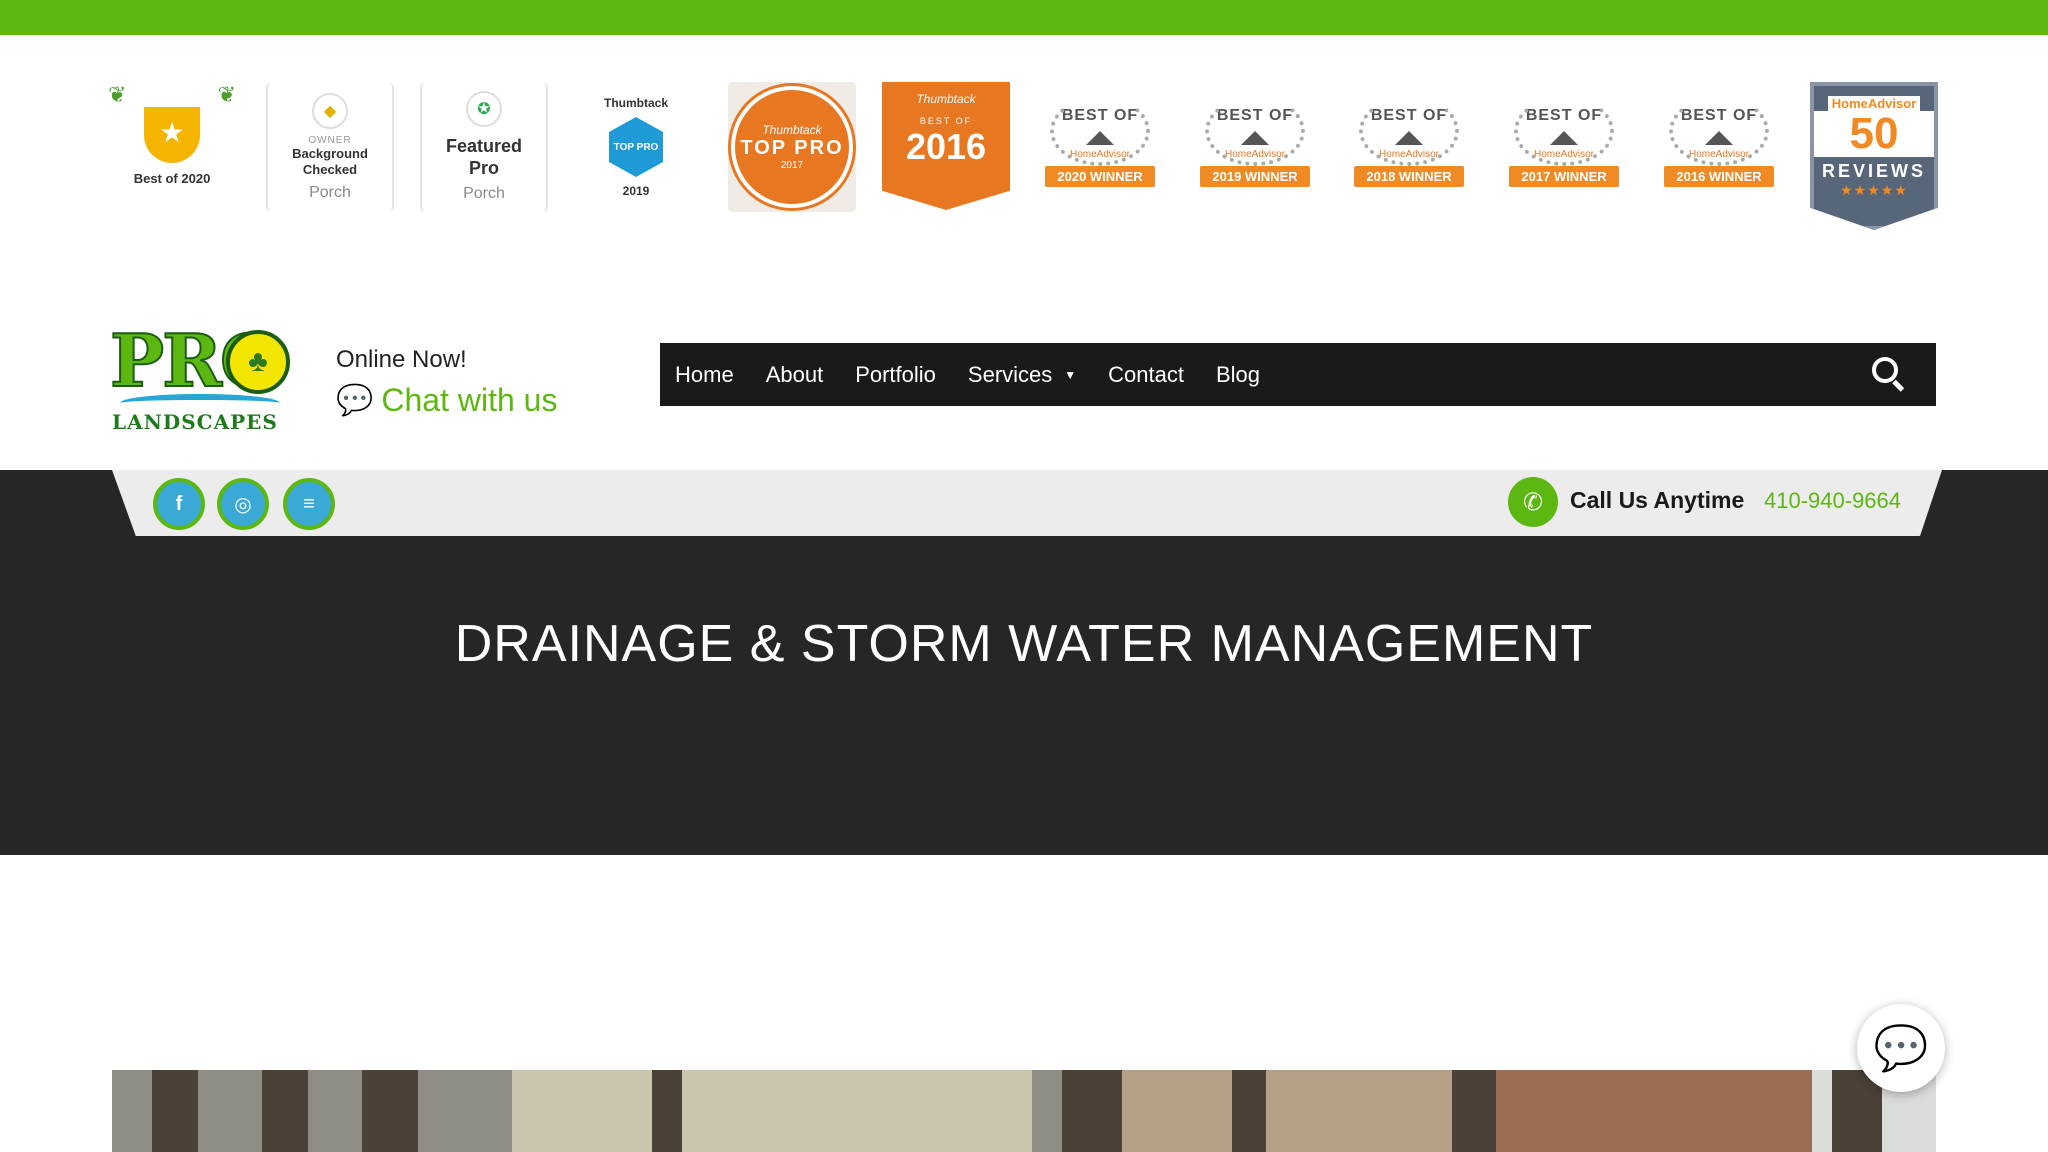 The width and height of the screenshot is (2048, 1152). I want to click on search-icon, so click(1889, 374).